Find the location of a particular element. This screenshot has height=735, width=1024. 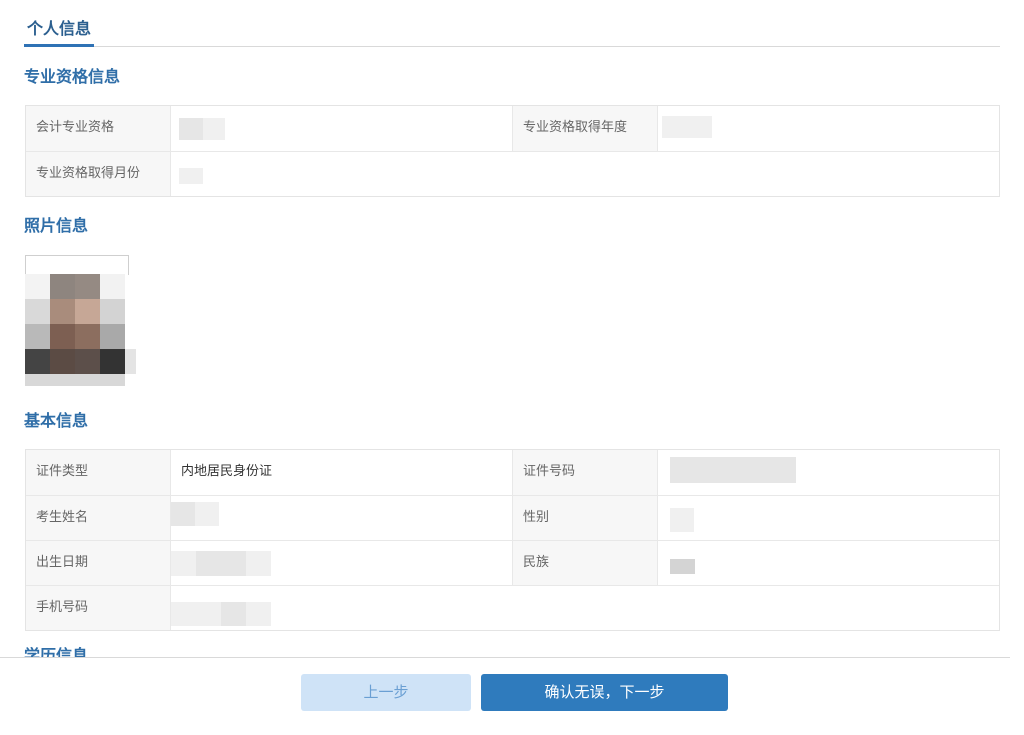

confirm-next-button: 确认无误，下一步 is located at coordinates (604, 692).